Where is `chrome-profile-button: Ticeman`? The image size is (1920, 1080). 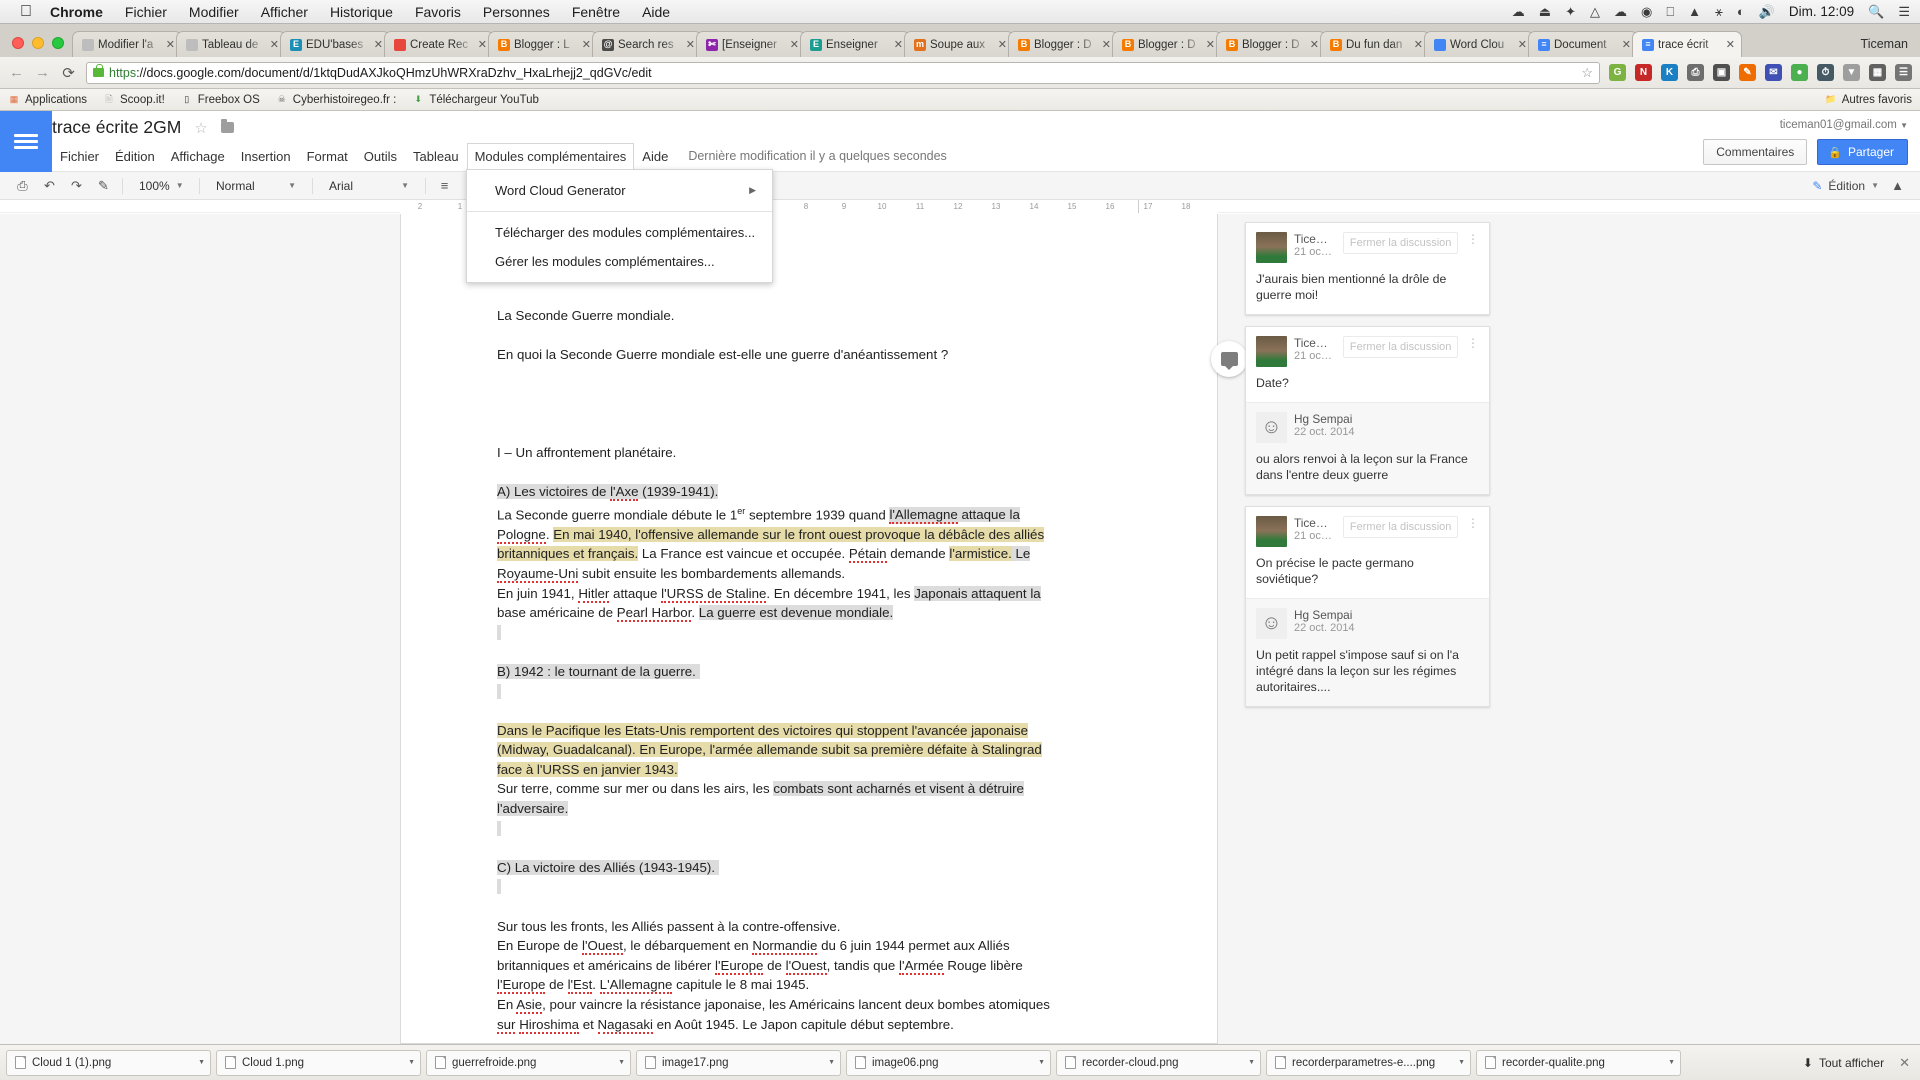 chrome-profile-button: Ticeman is located at coordinates (1884, 47).